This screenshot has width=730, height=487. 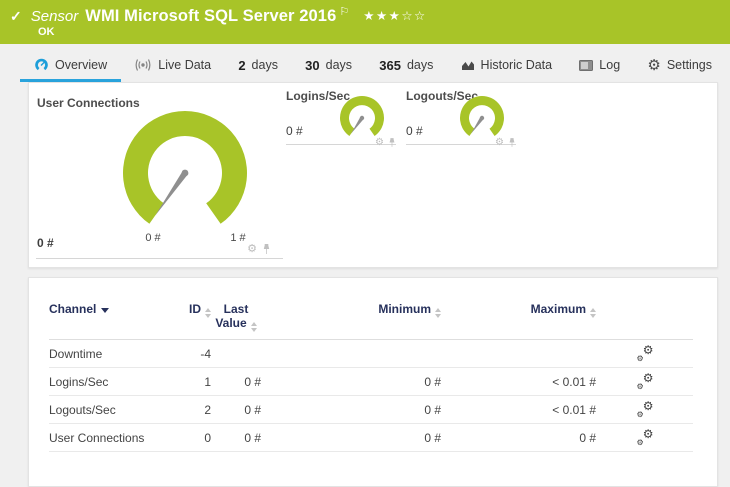 I want to click on tab-historic-data: Historic Data, so click(x=507, y=67).